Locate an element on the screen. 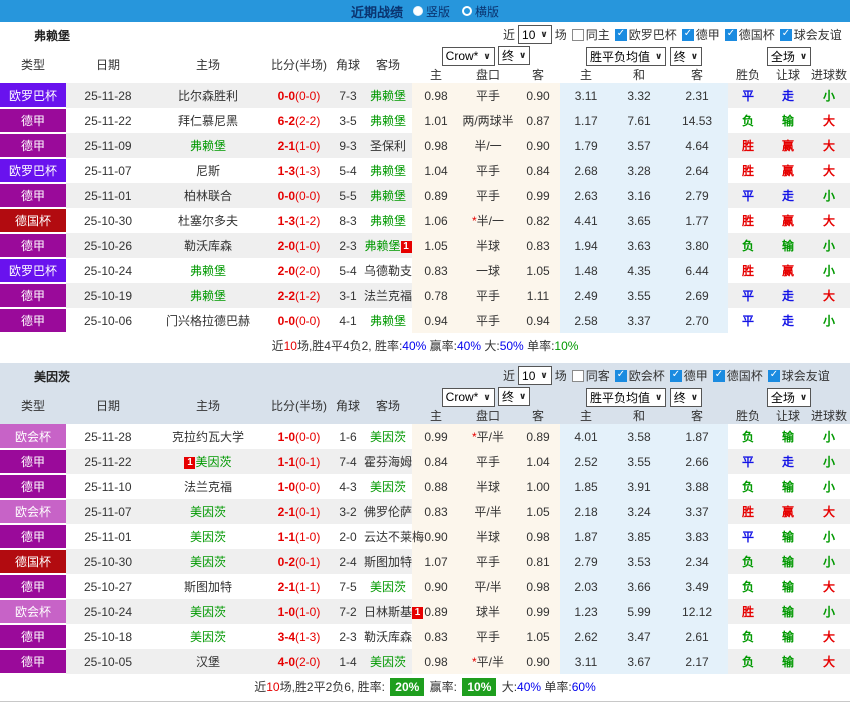  header-dropdown-value: Crow* is located at coordinates (462, 397).